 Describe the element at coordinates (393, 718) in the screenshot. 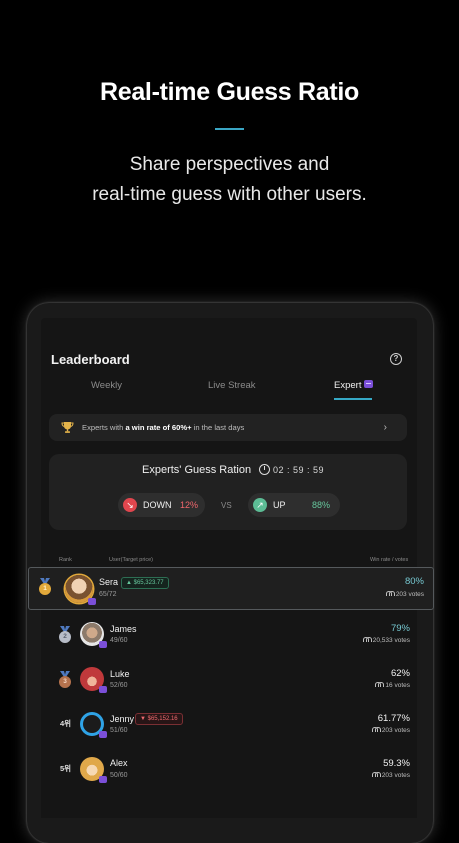

I see `win-rate: 61.77%` at that location.